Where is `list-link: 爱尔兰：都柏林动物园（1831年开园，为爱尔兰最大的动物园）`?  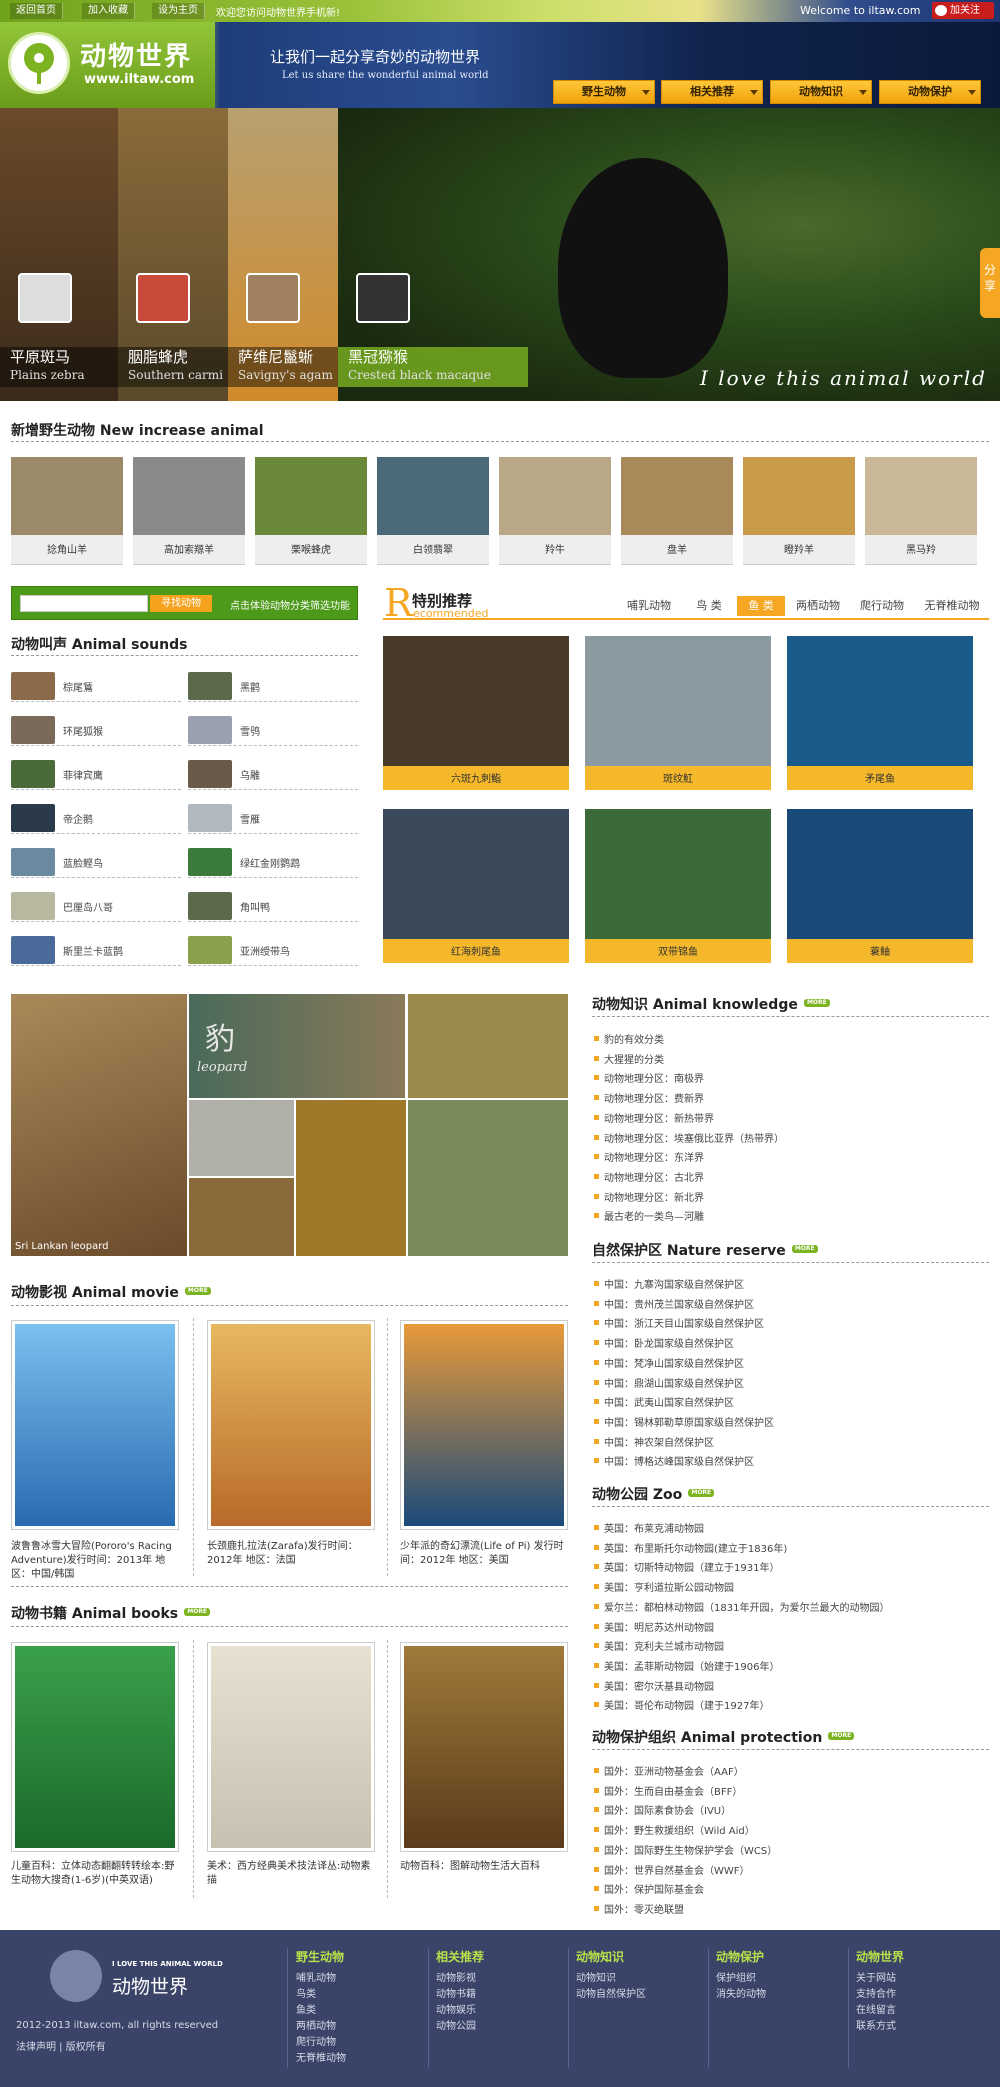 list-link: 爱尔兰：都柏林动物园（1831年开园，为爱尔兰最大的动物园） is located at coordinates (740, 1606).